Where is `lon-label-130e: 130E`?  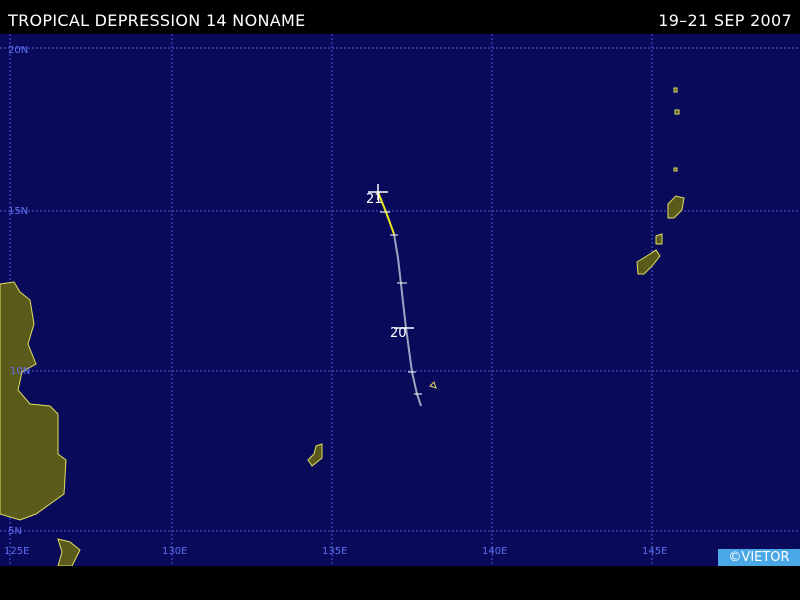
lon-label-130e: 130E is located at coordinates (175, 551).